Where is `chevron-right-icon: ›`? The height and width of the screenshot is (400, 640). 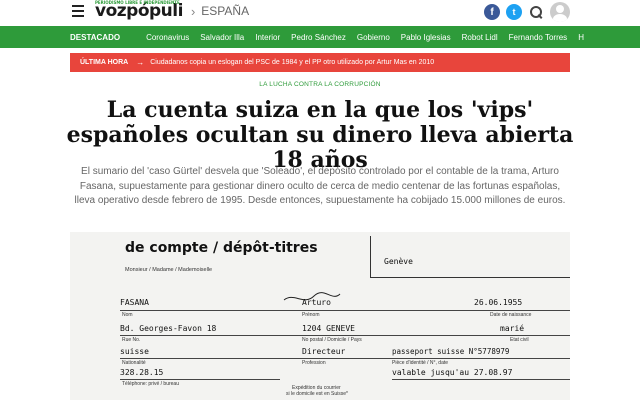 chevron-right-icon: › is located at coordinates (193, 11).